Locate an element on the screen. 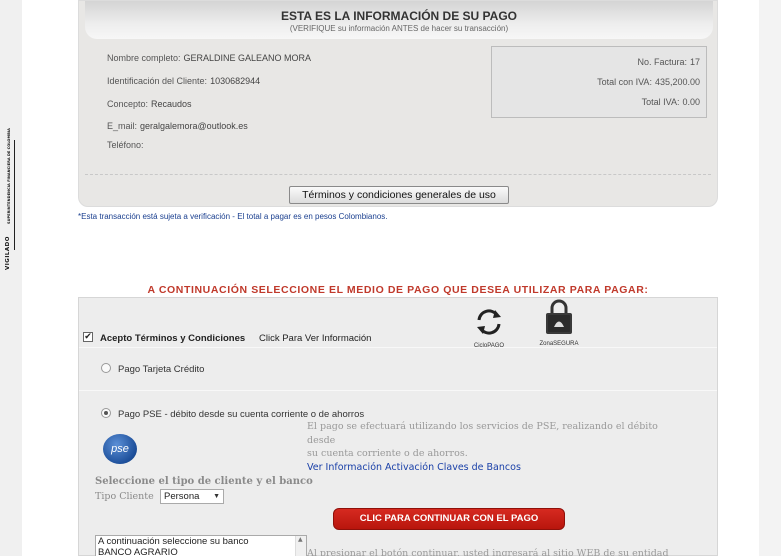  dashed-divider is located at coordinates (398, 174).